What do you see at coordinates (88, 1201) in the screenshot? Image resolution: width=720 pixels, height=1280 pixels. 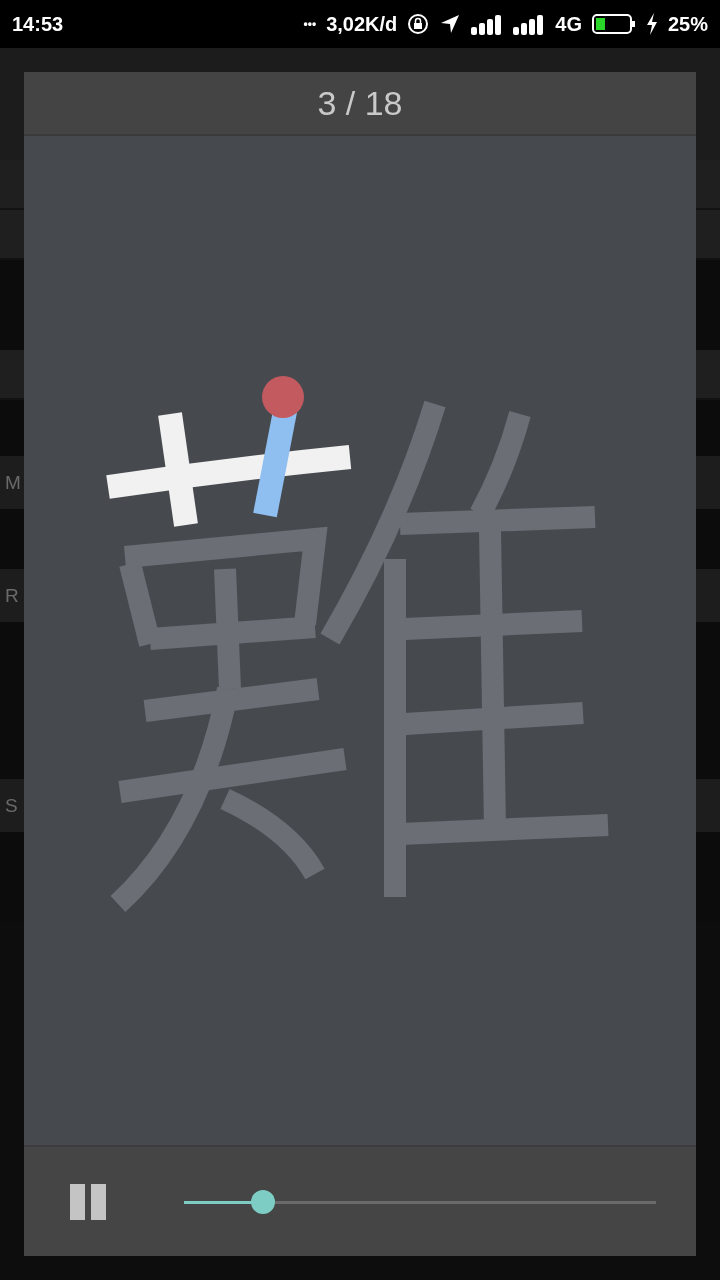 I see `pause-button` at bounding box center [88, 1201].